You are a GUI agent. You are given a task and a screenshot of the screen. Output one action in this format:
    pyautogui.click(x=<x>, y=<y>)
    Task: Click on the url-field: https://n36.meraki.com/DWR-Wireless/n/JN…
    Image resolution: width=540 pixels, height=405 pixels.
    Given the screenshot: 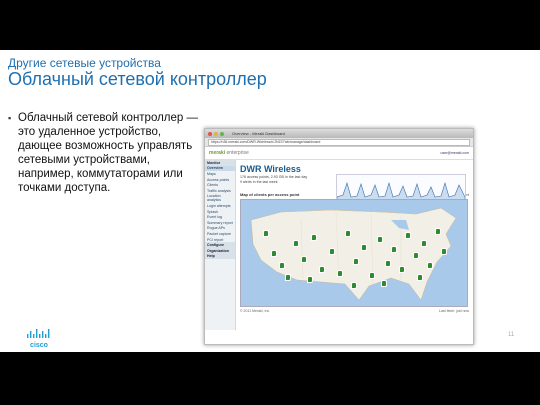 What is the action you would take?
    pyautogui.click(x=339, y=142)
    